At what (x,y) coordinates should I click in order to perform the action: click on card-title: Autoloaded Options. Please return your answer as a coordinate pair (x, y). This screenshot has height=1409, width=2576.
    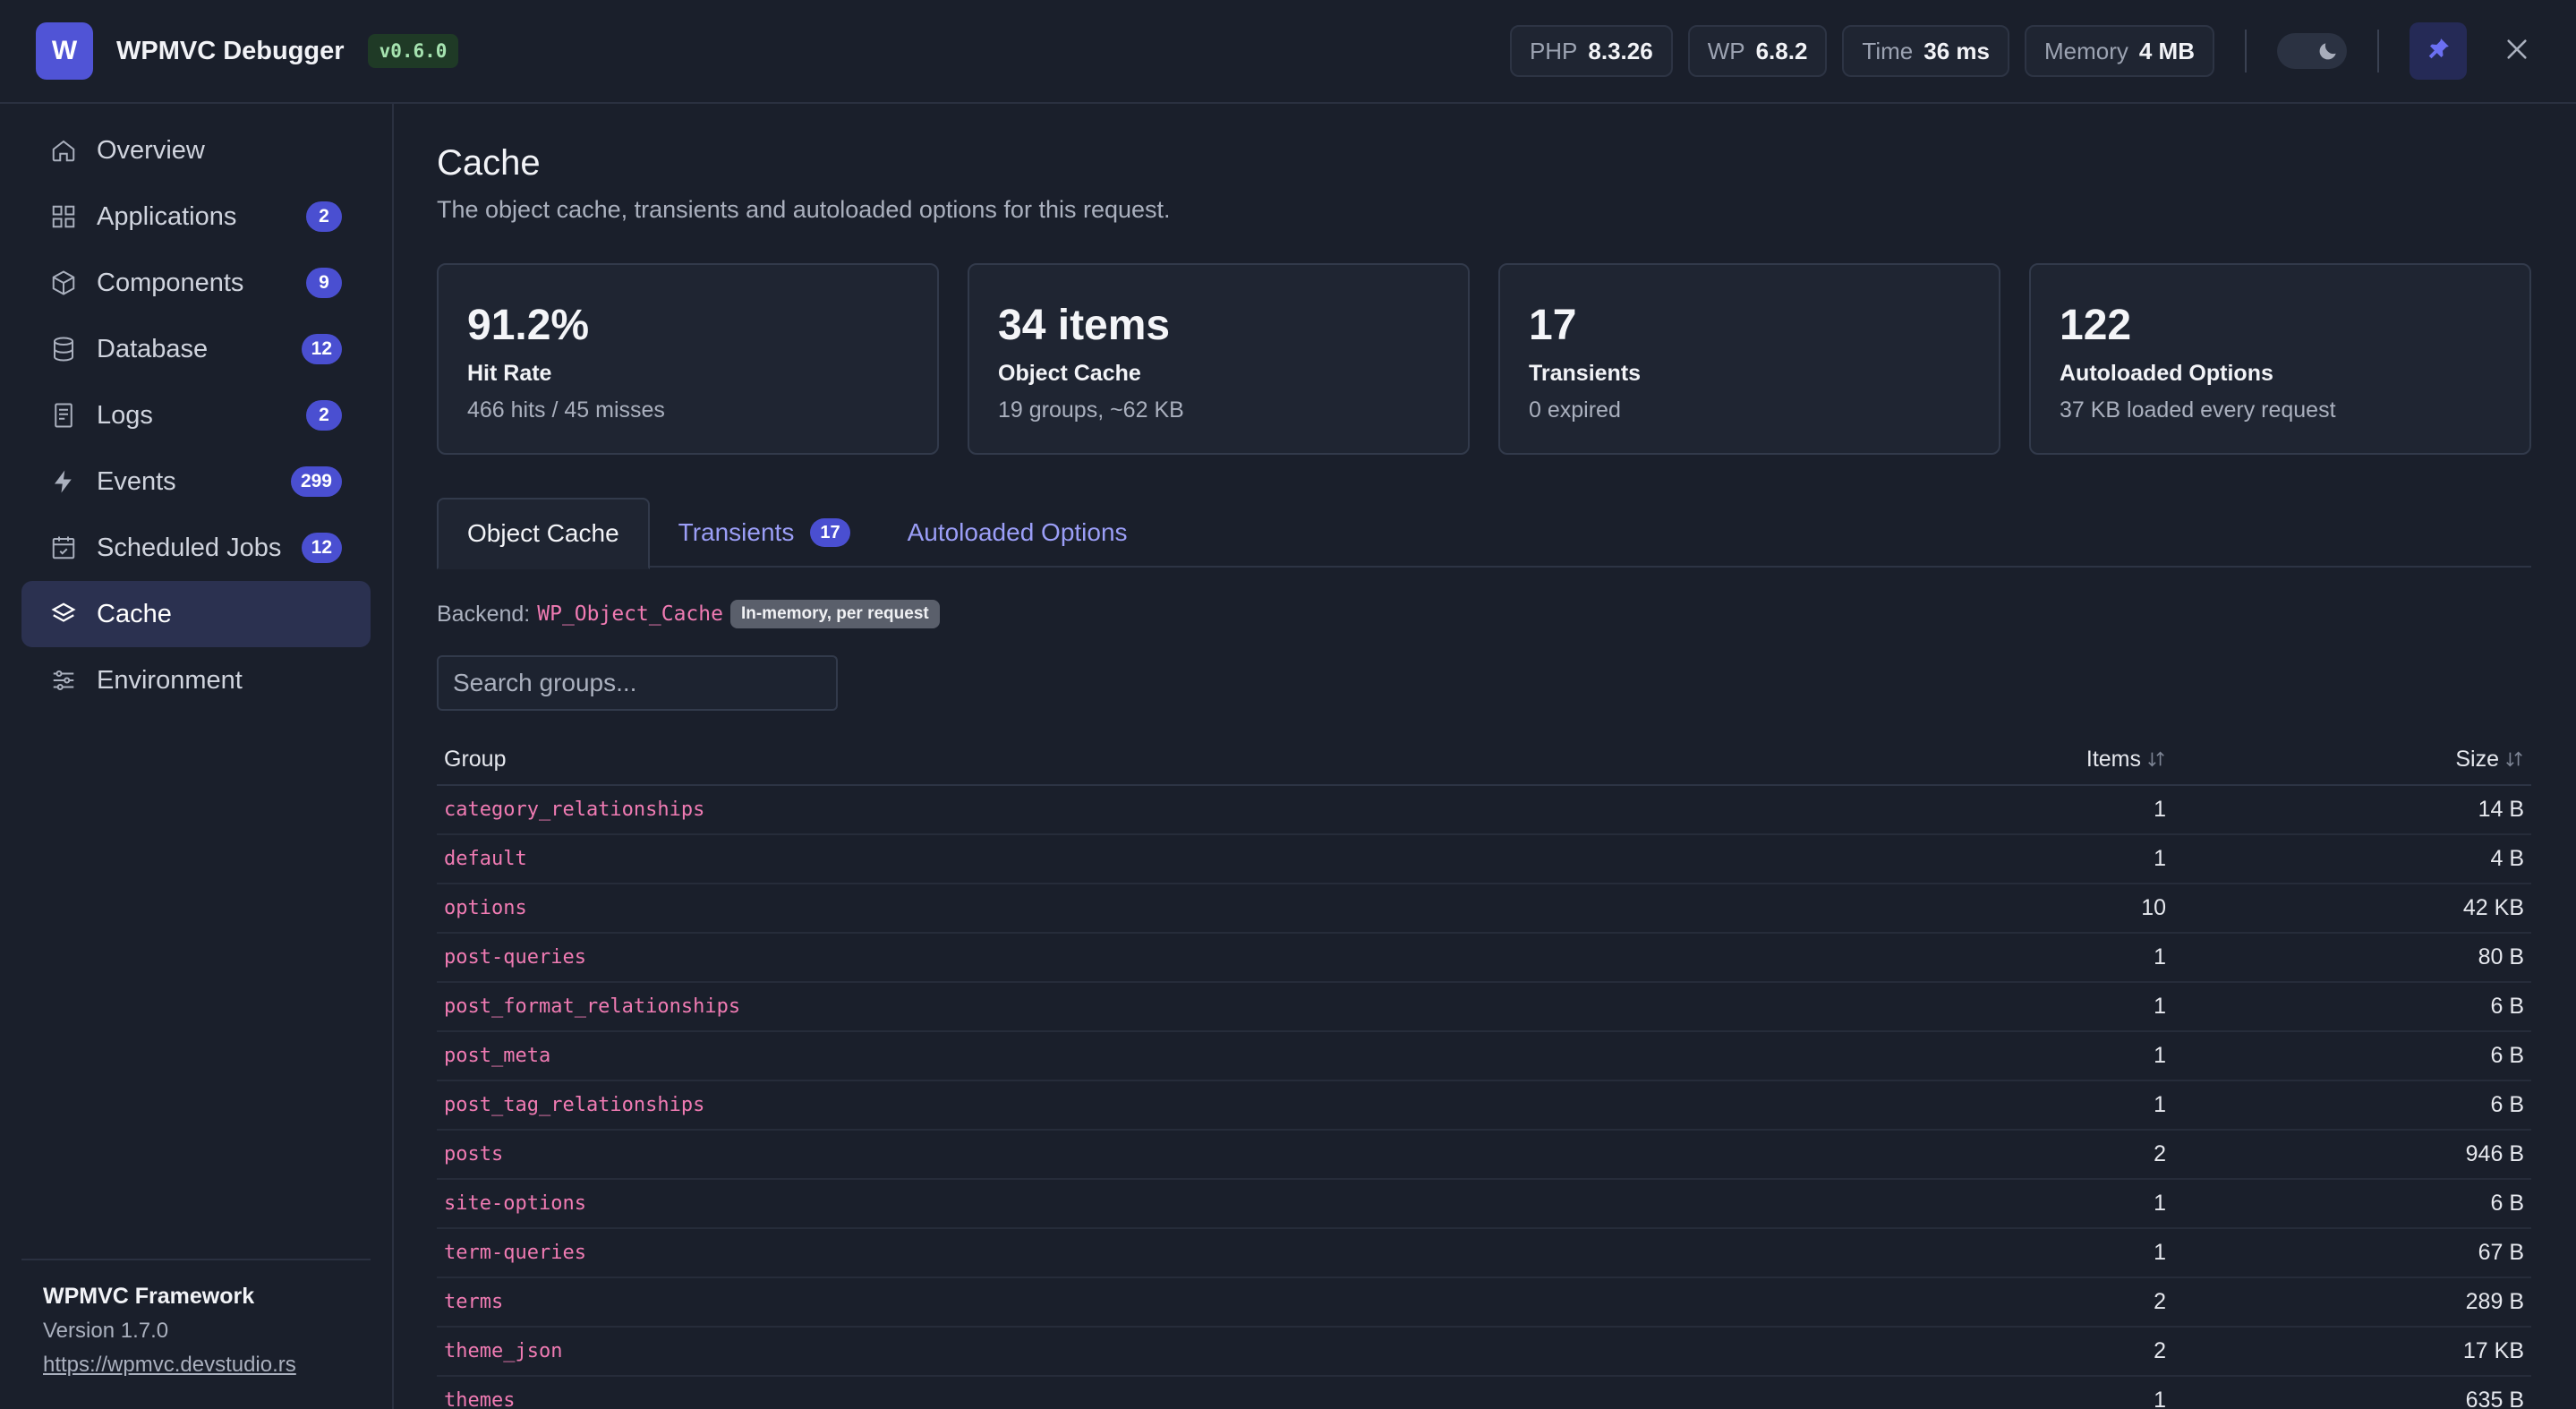
    Looking at the image, I should click on (2166, 373).